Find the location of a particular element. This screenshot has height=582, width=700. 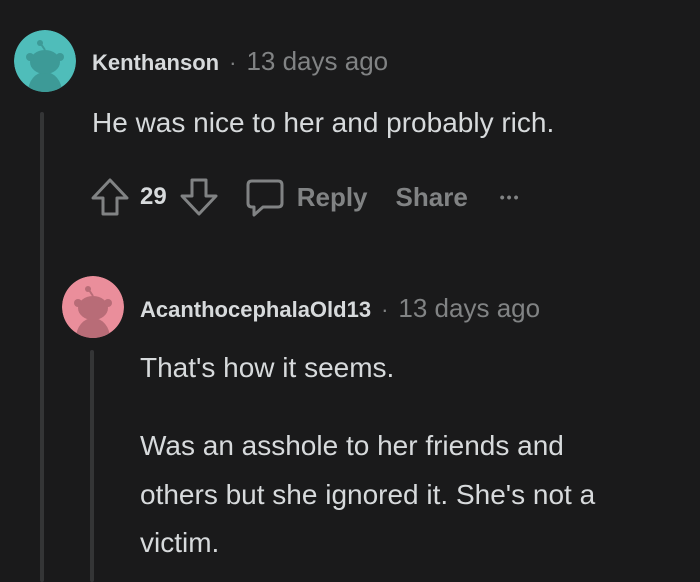

more-options-icon: ••• is located at coordinates (510, 197).